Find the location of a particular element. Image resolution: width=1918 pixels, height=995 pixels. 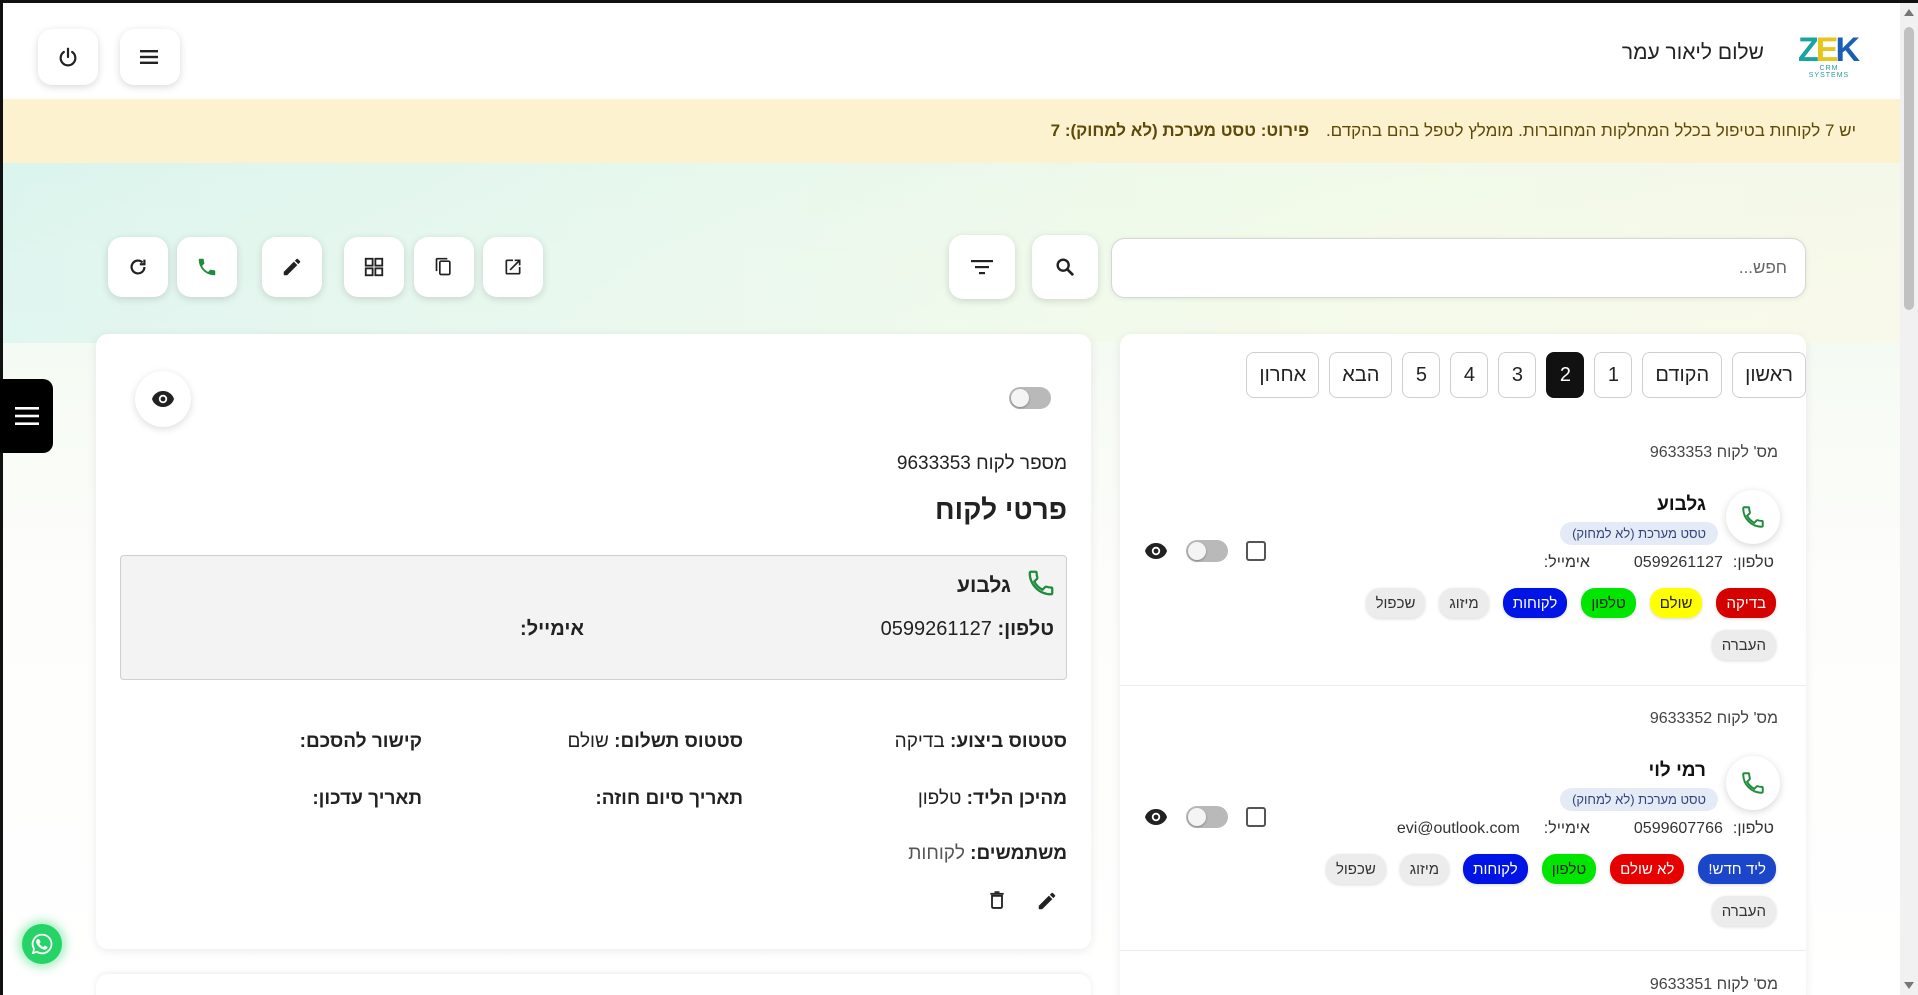

detail-lead-source: מהיכן הליד: טלפון is located at coordinates (992, 798).